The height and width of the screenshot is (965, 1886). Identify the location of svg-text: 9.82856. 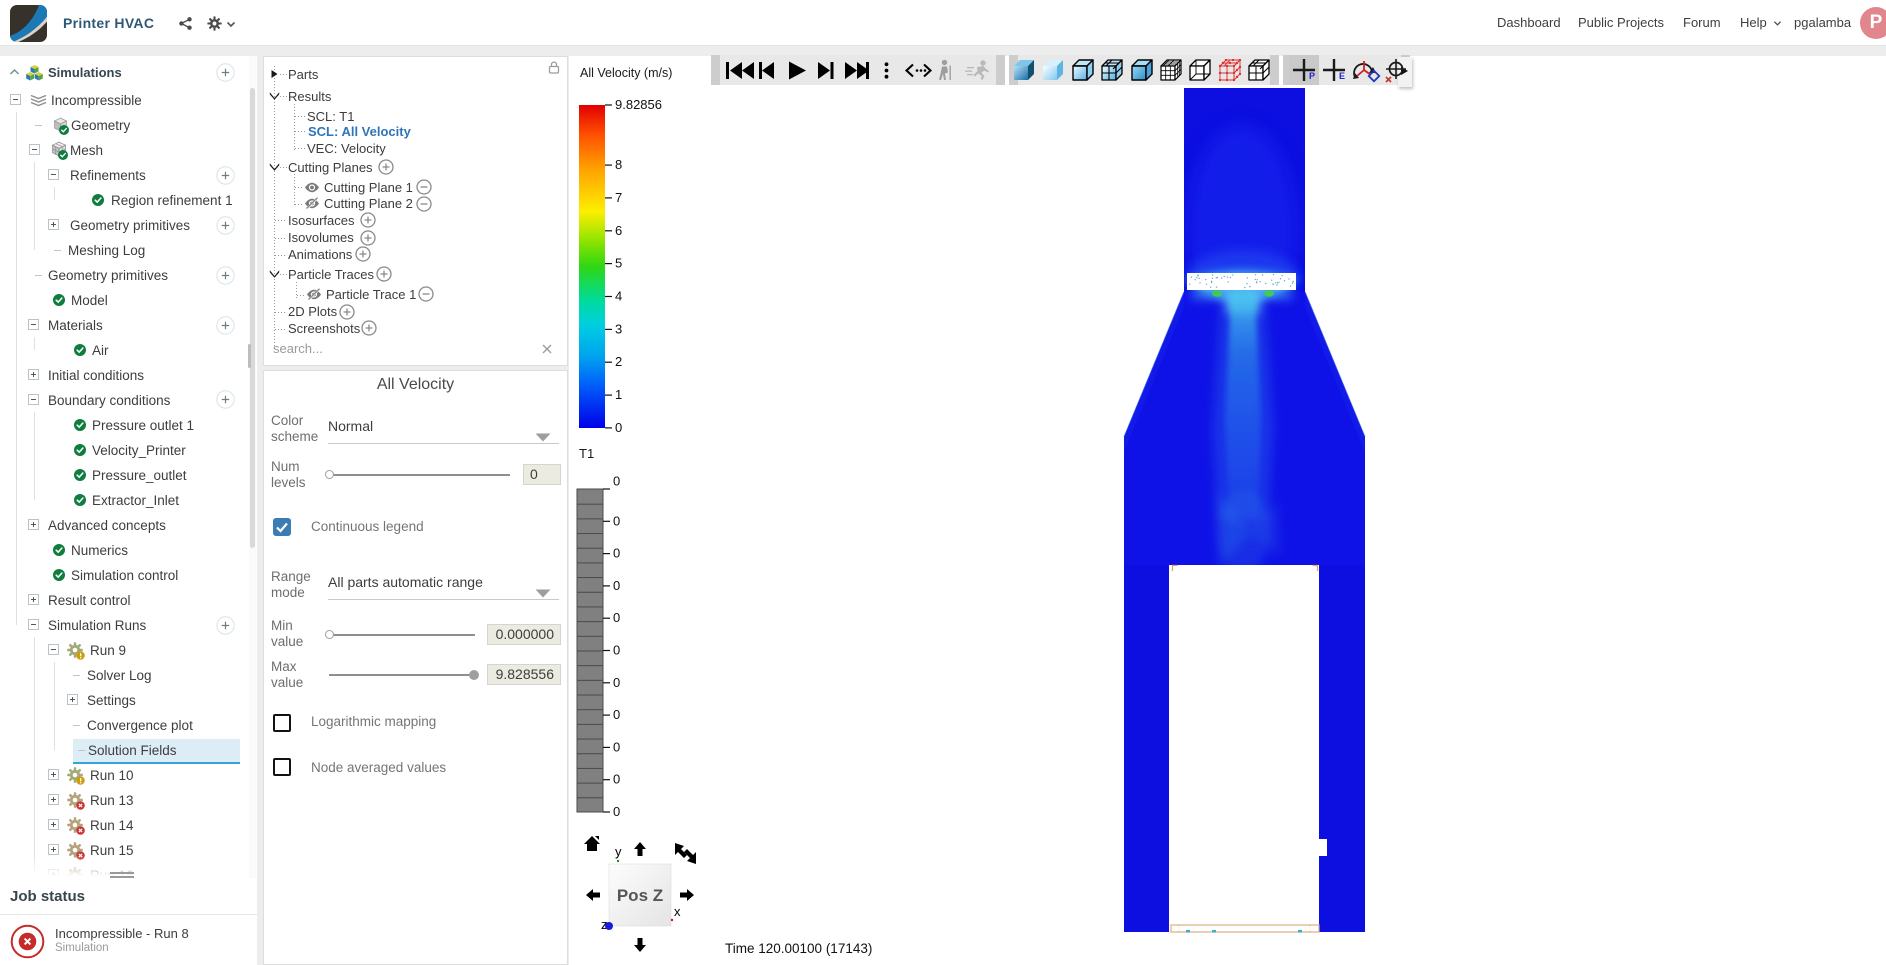
(638, 104).